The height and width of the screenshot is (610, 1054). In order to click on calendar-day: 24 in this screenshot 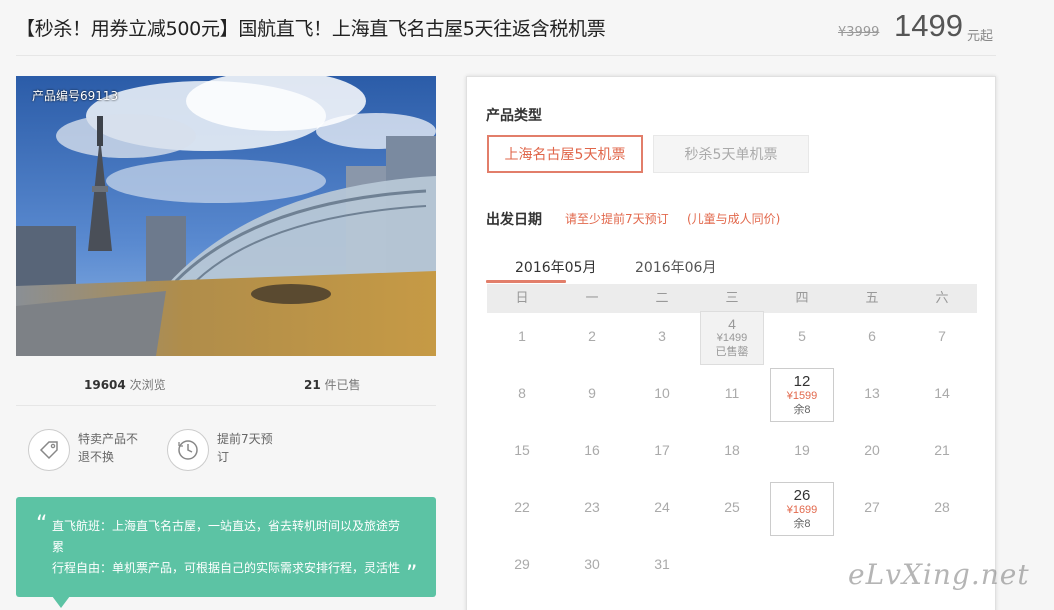, I will do `click(662, 520)`.